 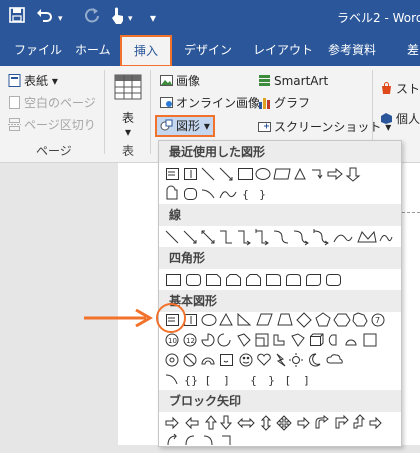 I want to click on table-button-label: 表, so click(x=127, y=118).